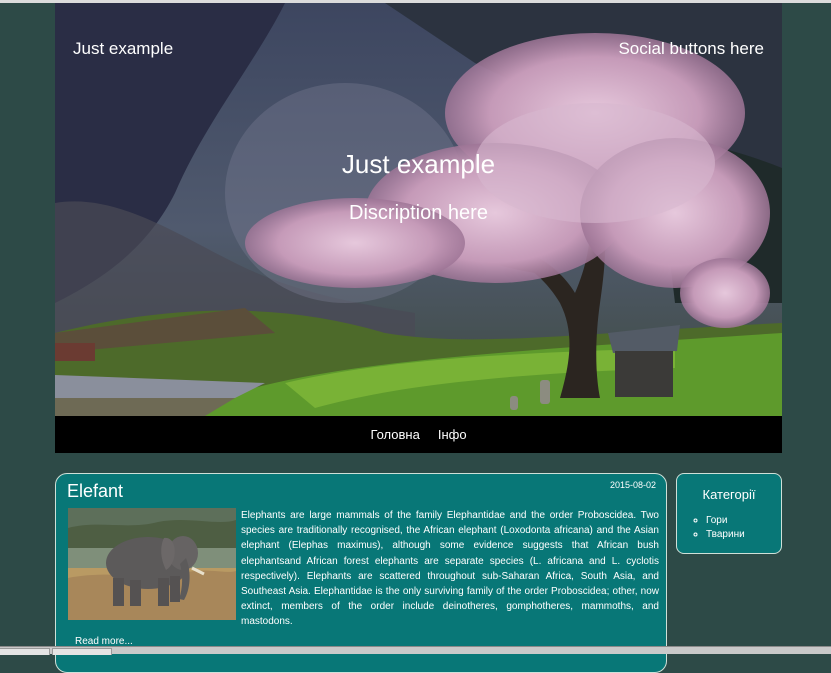  I want to click on category-link-mountains: Гори, so click(716, 520).